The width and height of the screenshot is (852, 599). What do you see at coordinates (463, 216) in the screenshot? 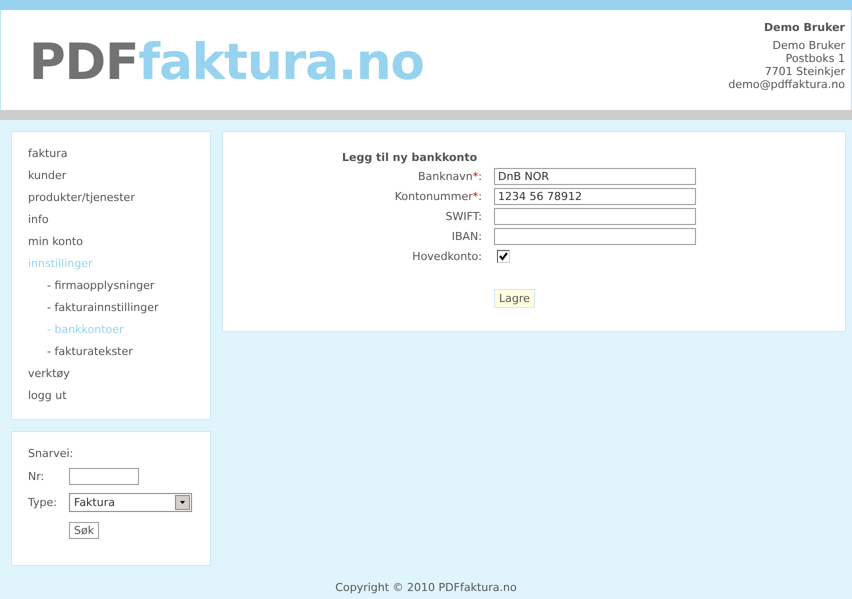
I see `field-label: SWIFT:` at bounding box center [463, 216].